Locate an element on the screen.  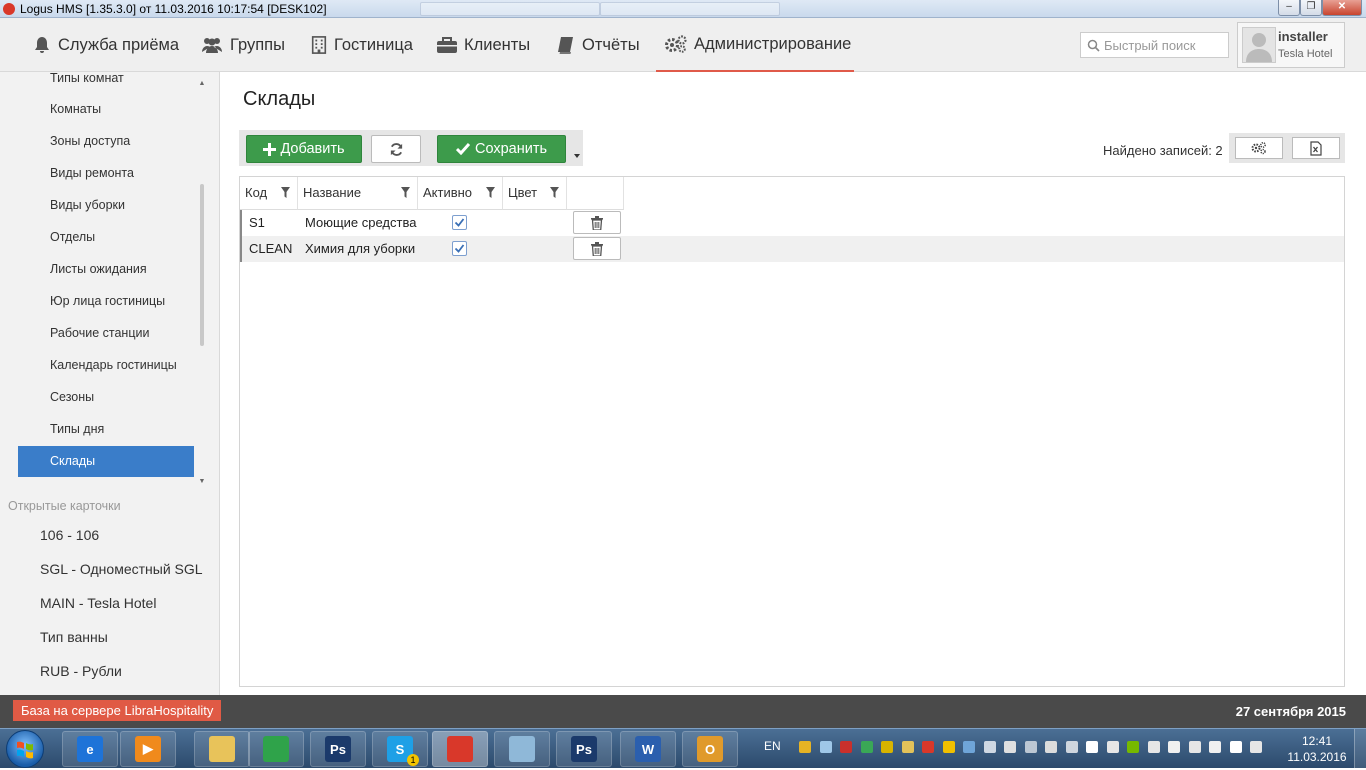
nav-label: Отчёты is located at coordinates (611, 44).